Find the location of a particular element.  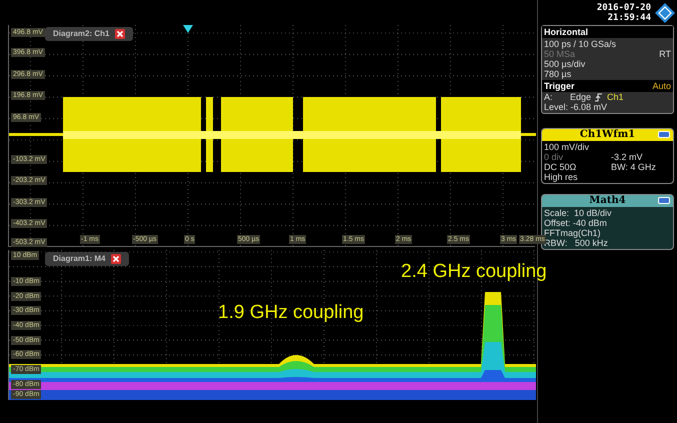

setting-text: High res is located at coordinates (561, 177).